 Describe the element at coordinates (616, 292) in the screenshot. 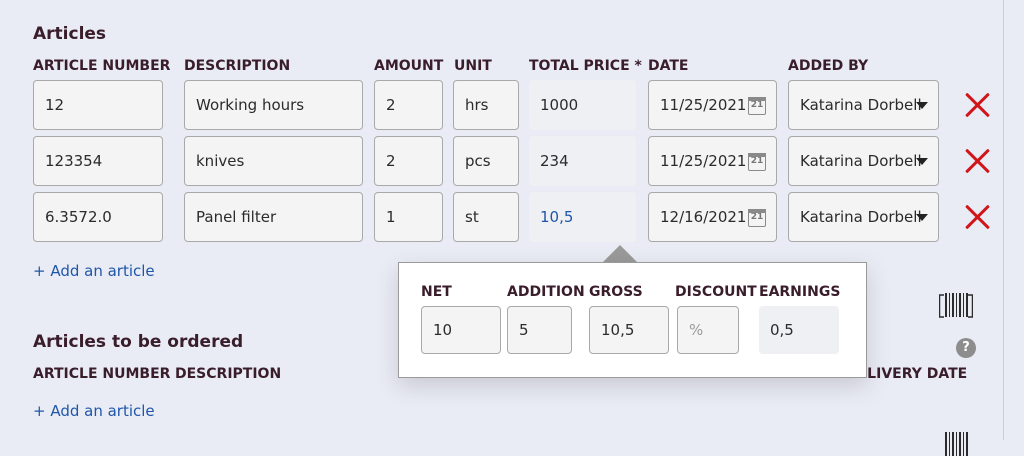

I see `popup-header-gross: GROSS` at that location.